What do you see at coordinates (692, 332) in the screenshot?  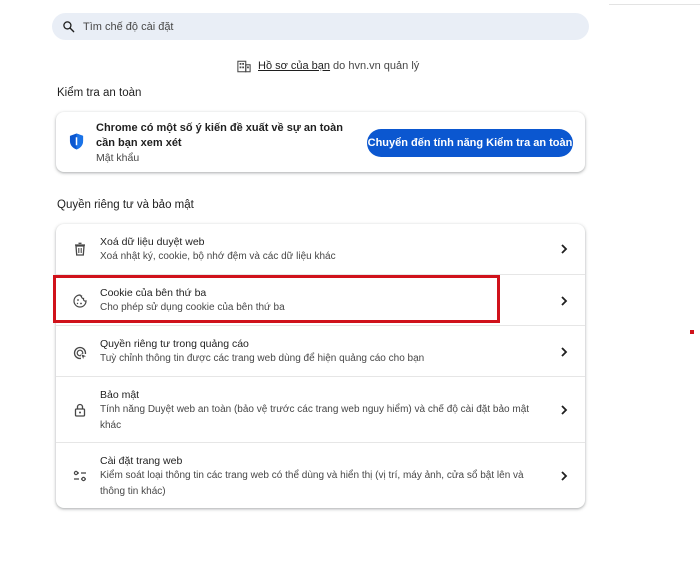 I see `red-dot-marker` at bounding box center [692, 332].